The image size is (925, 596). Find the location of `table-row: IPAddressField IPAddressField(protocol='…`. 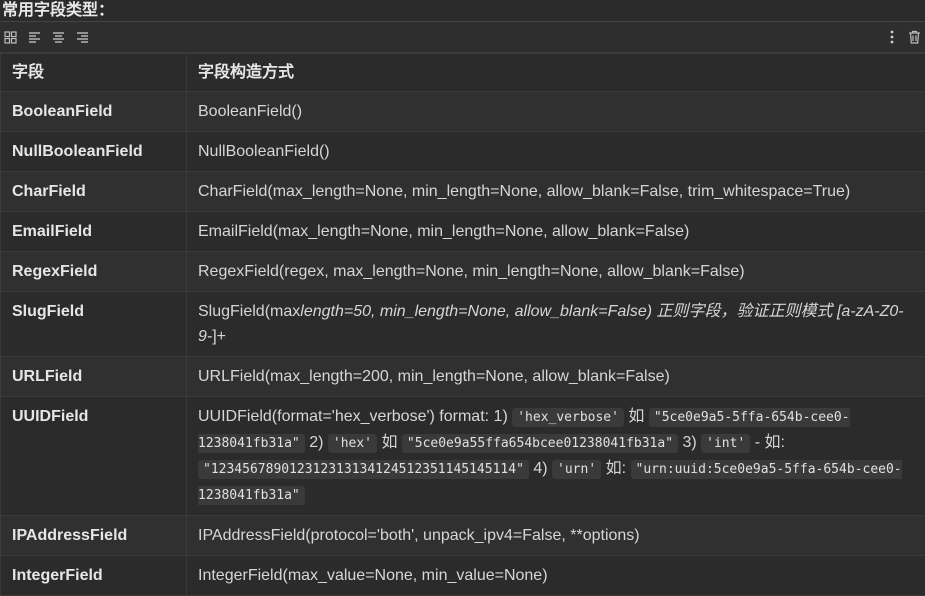

table-row: IPAddressField IPAddressField(protocol='… is located at coordinates (463, 536).